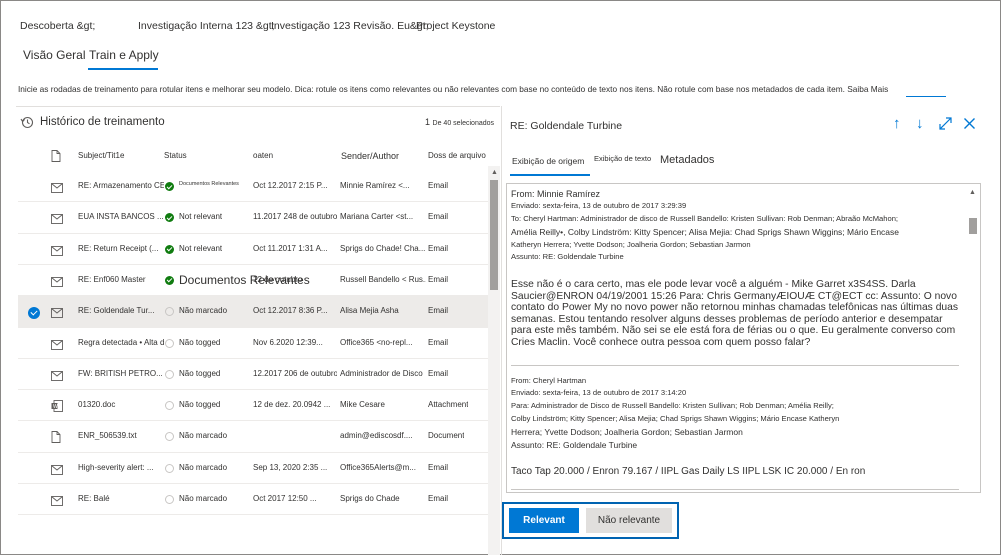  Describe the element at coordinates (200, 373) in the screenshot. I see `row-status: Não togged` at that location.